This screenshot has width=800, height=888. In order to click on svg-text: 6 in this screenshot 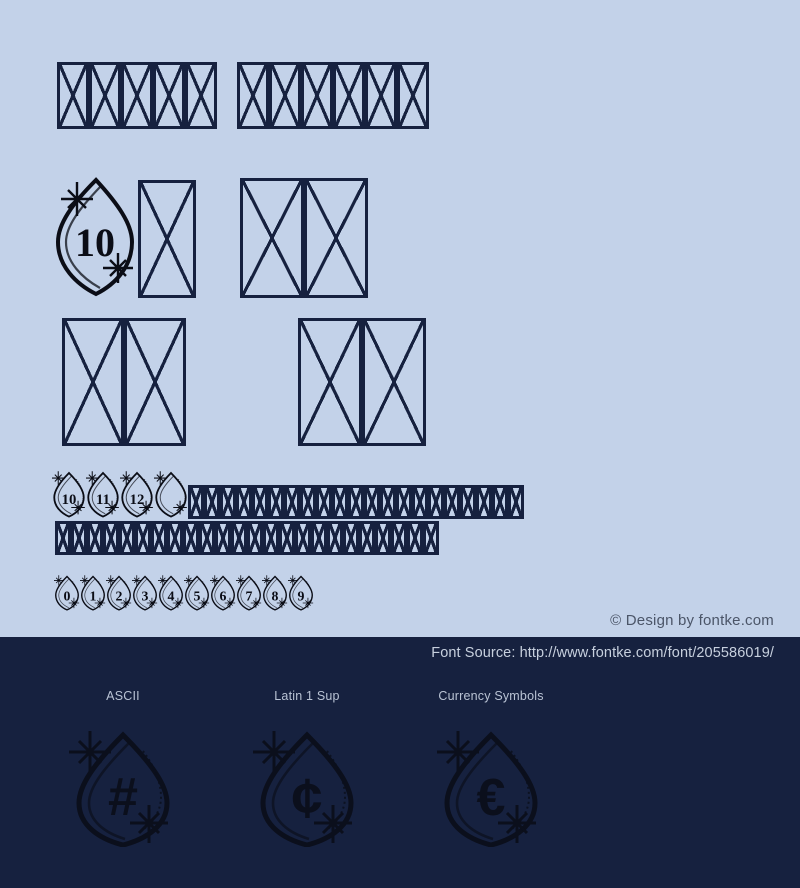, I will do `click(223, 595)`.